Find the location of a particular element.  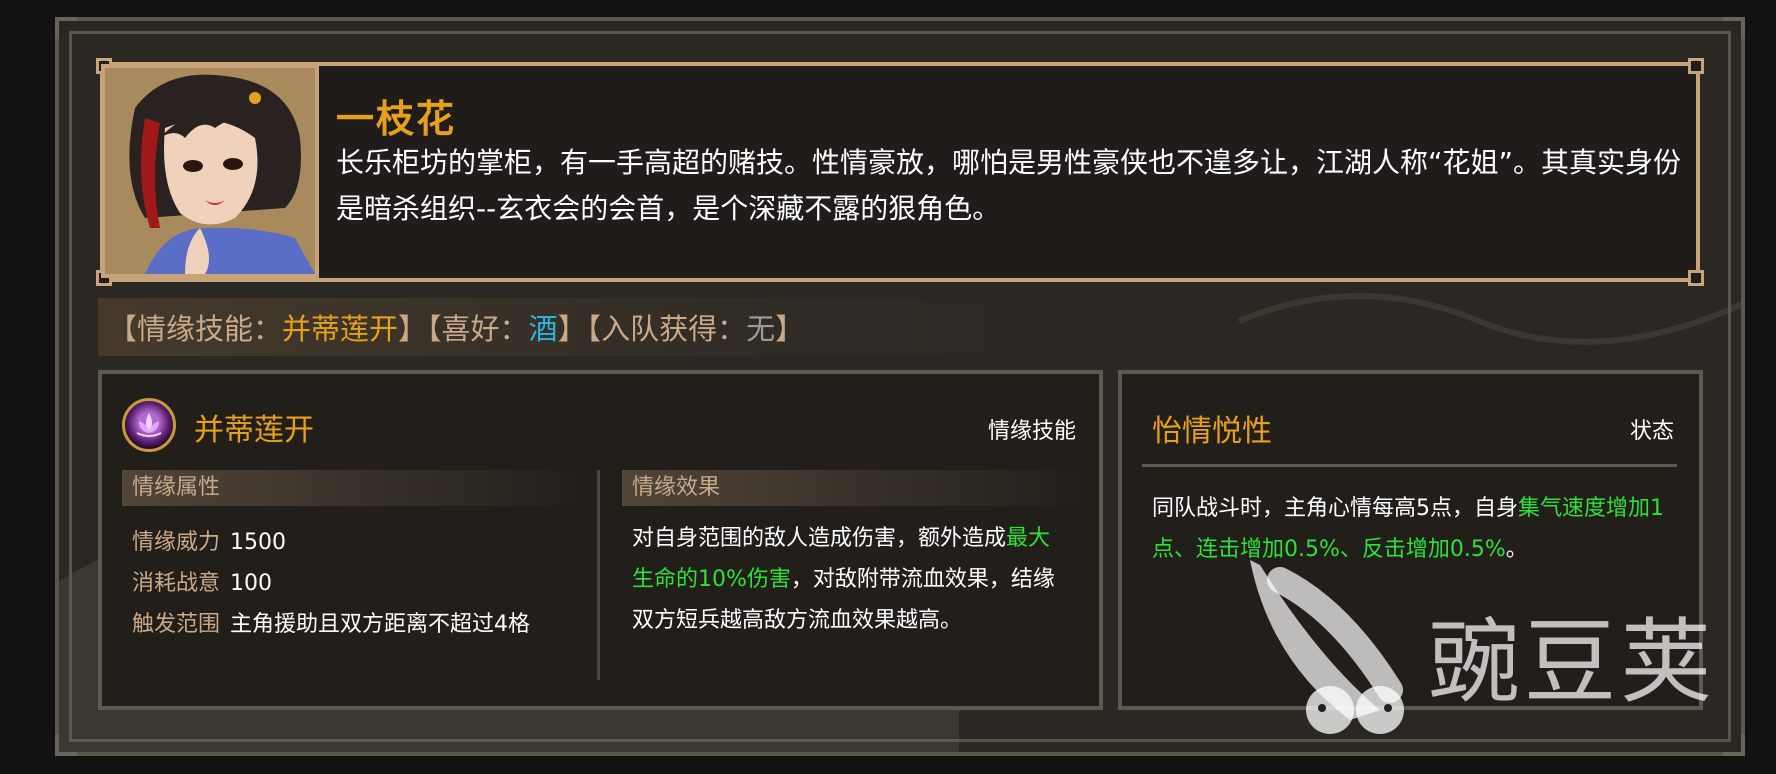

state-type-label: 状态 is located at coordinates (1652, 431).